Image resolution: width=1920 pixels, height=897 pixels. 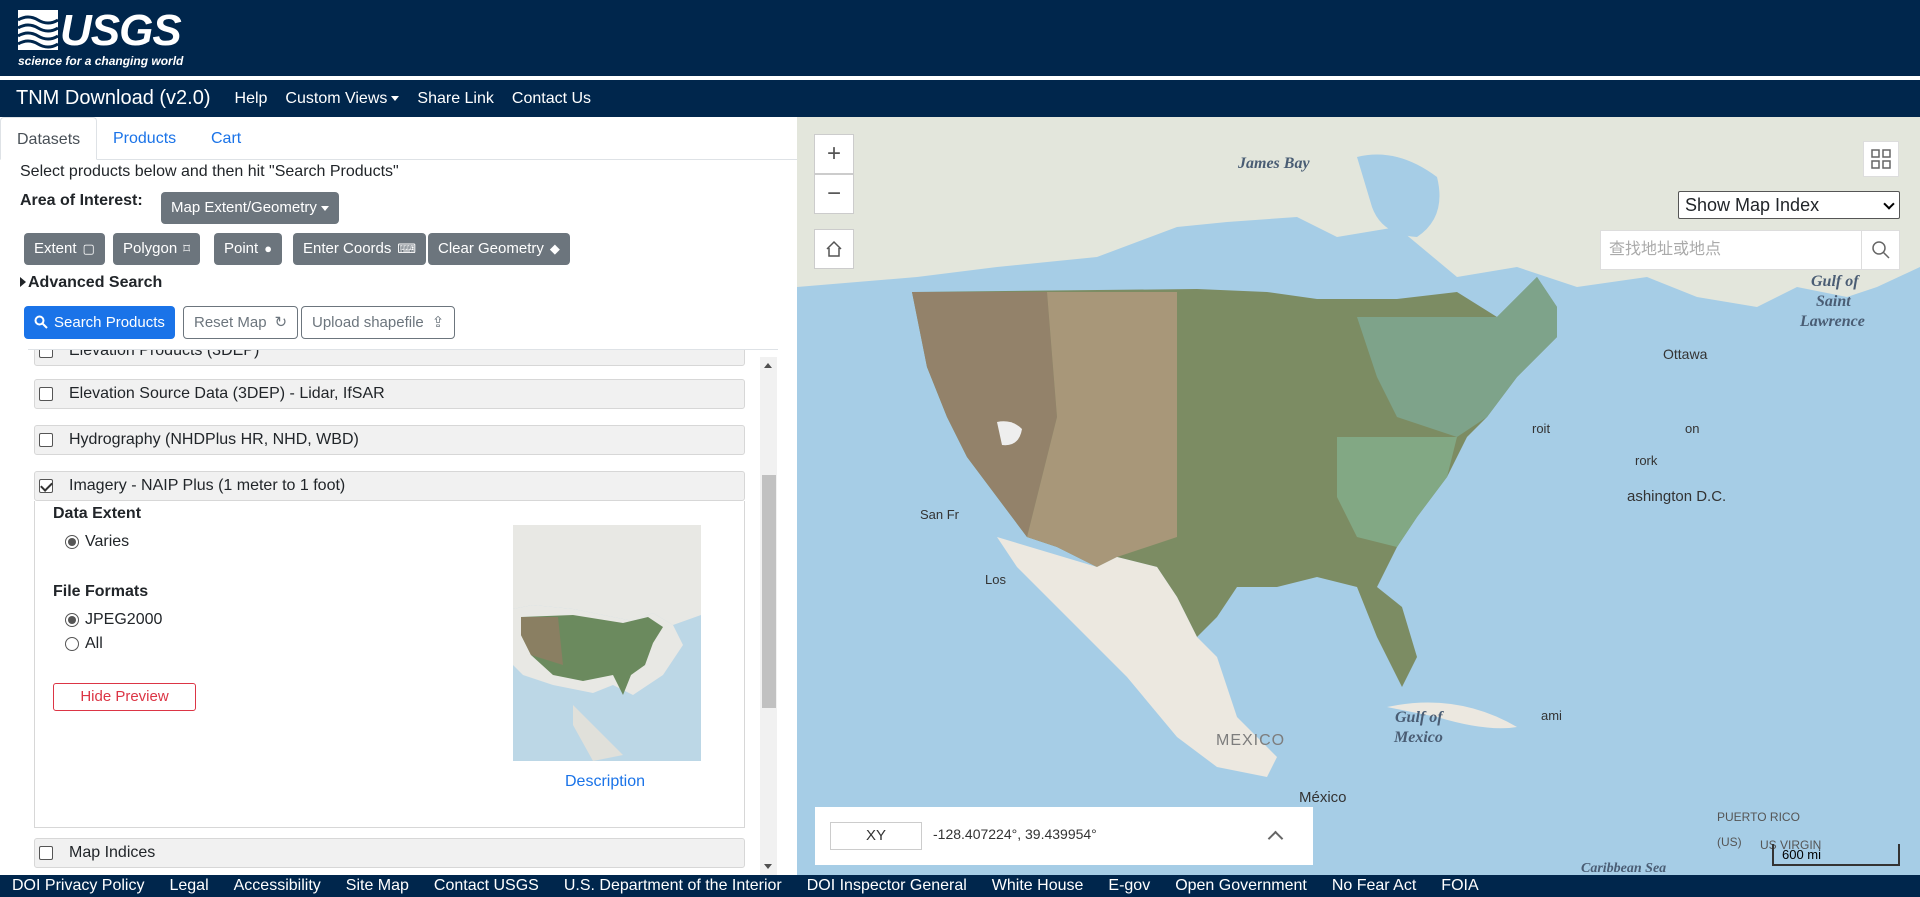 I want to click on caret-down-icon, so click(x=324, y=208).